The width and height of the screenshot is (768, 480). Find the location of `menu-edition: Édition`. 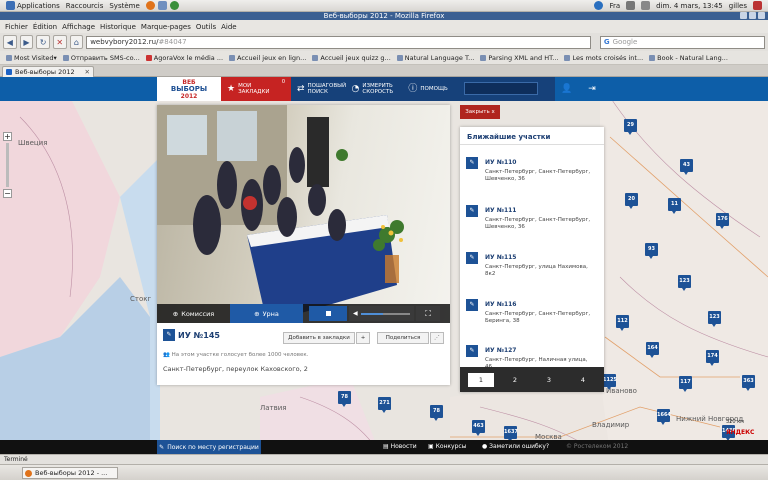

menu-edition: Édition is located at coordinates (45, 27).